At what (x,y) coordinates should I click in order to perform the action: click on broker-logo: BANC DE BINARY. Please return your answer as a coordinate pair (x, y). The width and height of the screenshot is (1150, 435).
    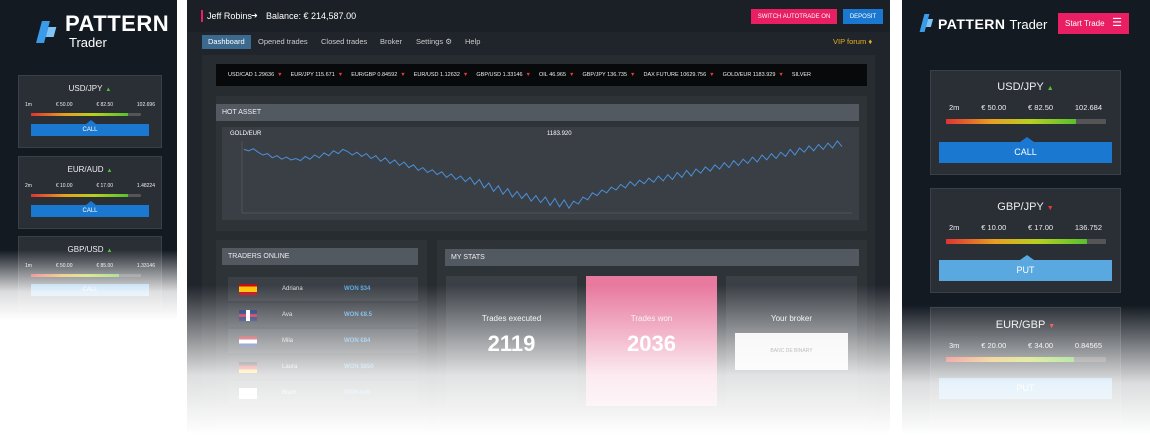
    Looking at the image, I should click on (791, 351).